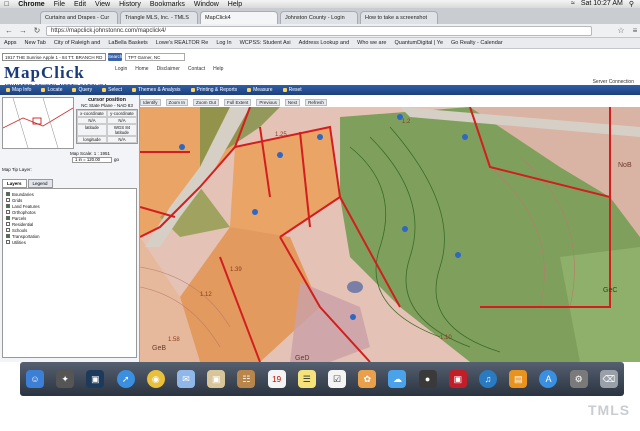 The image size is (640, 431). What do you see at coordinates (322, 379) in the screenshot?
I see `mac-dock: ☺ ✦ ▣ ➚ ◉ ✉ ▣ ☷ 19 ☰ ☑ ✿ ☁ ● ▣ ♫ ▤ A ⚙ ⌫` at bounding box center [322, 379].